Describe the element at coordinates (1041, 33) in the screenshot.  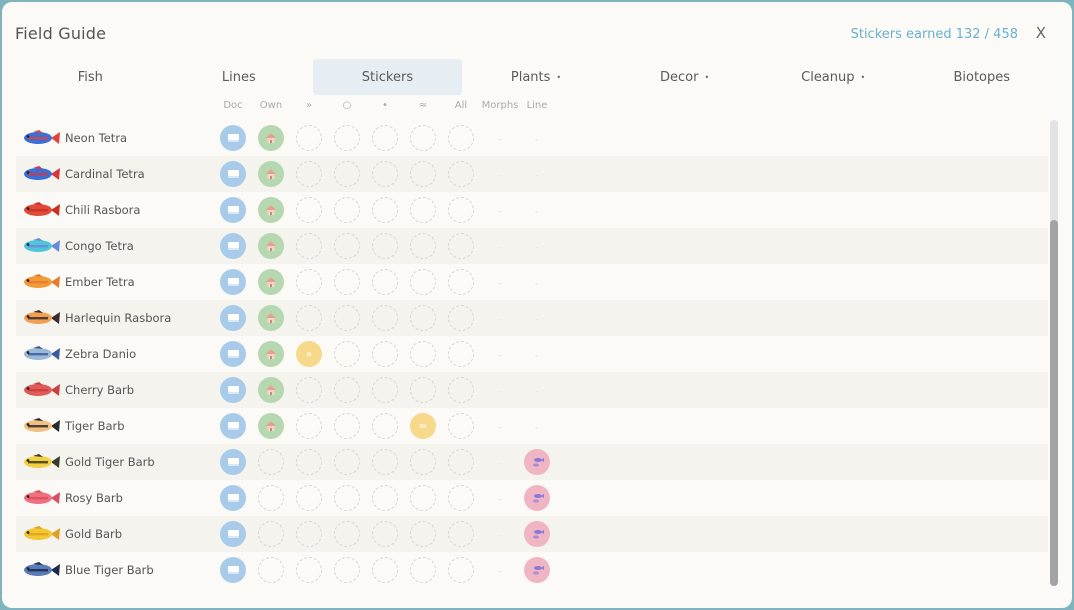
I see `close-button: X` at that location.